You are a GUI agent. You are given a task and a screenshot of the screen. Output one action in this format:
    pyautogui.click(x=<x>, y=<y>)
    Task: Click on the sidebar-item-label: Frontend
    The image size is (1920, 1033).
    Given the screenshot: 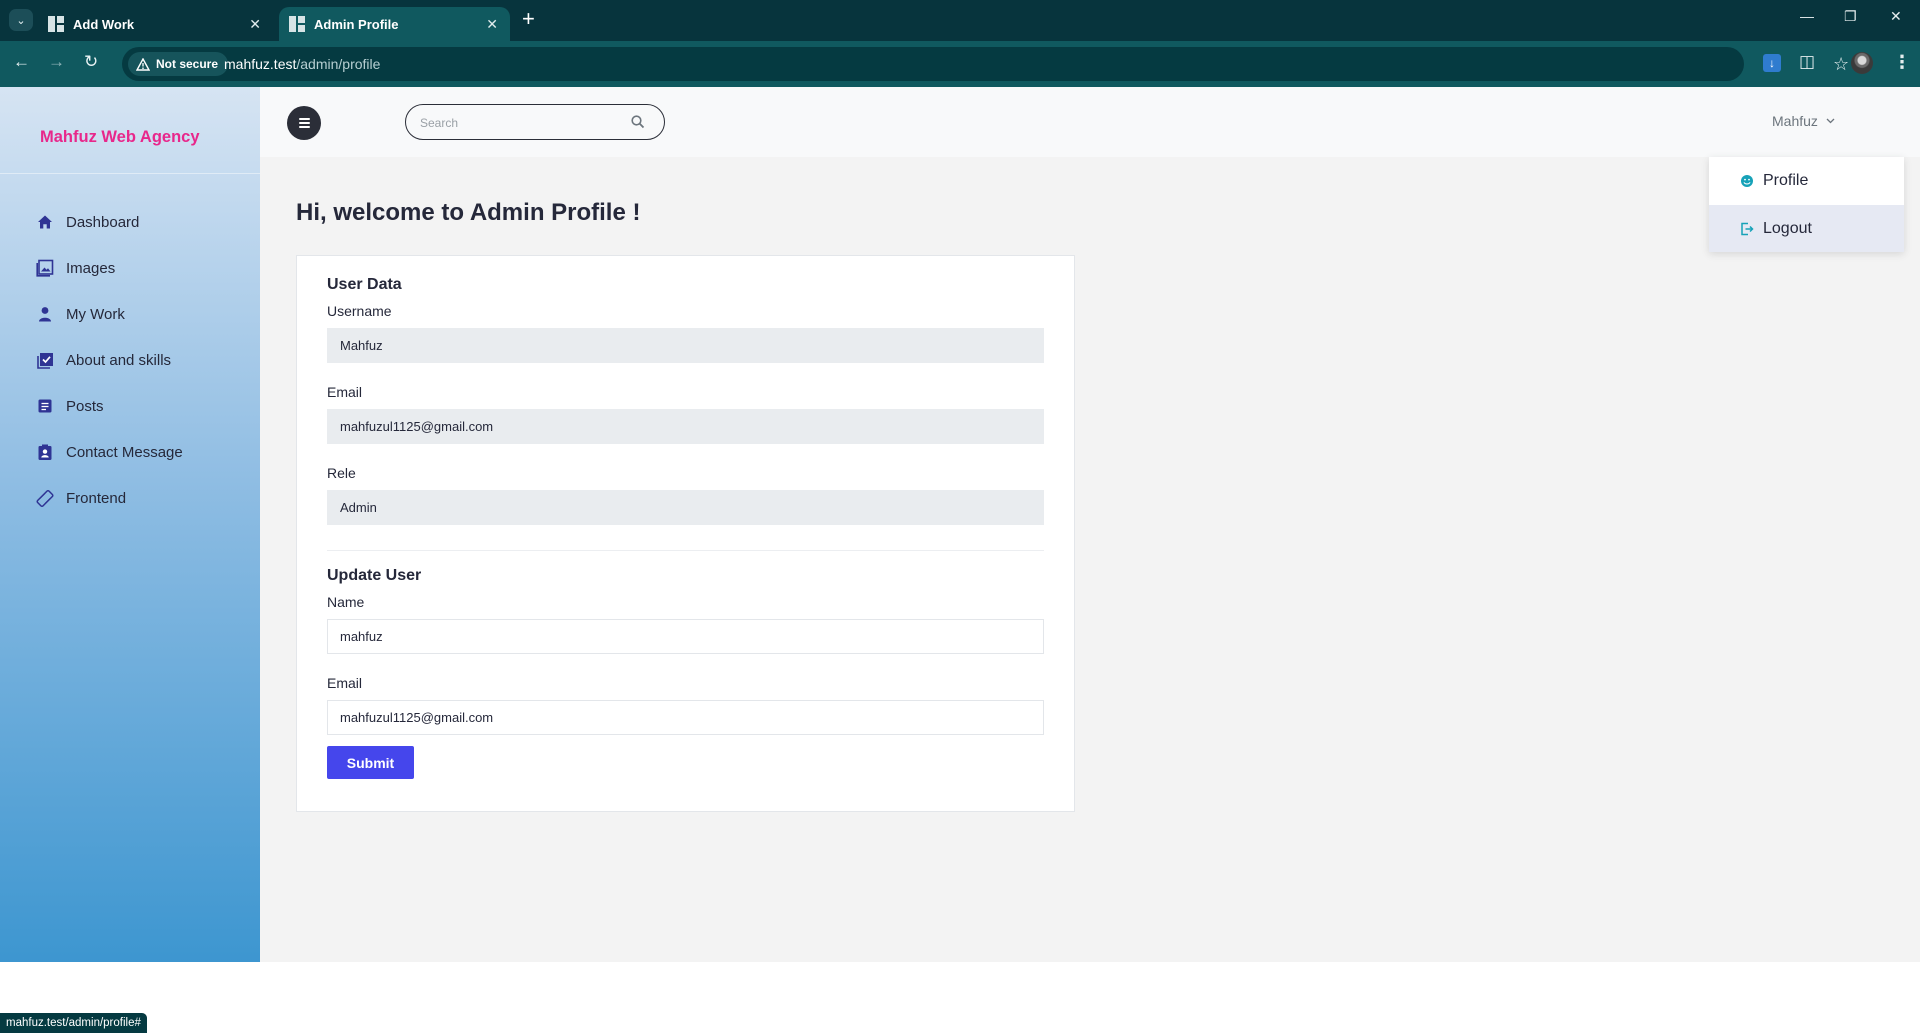 What is the action you would take?
    pyautogui.click(x=96, y=498)
    